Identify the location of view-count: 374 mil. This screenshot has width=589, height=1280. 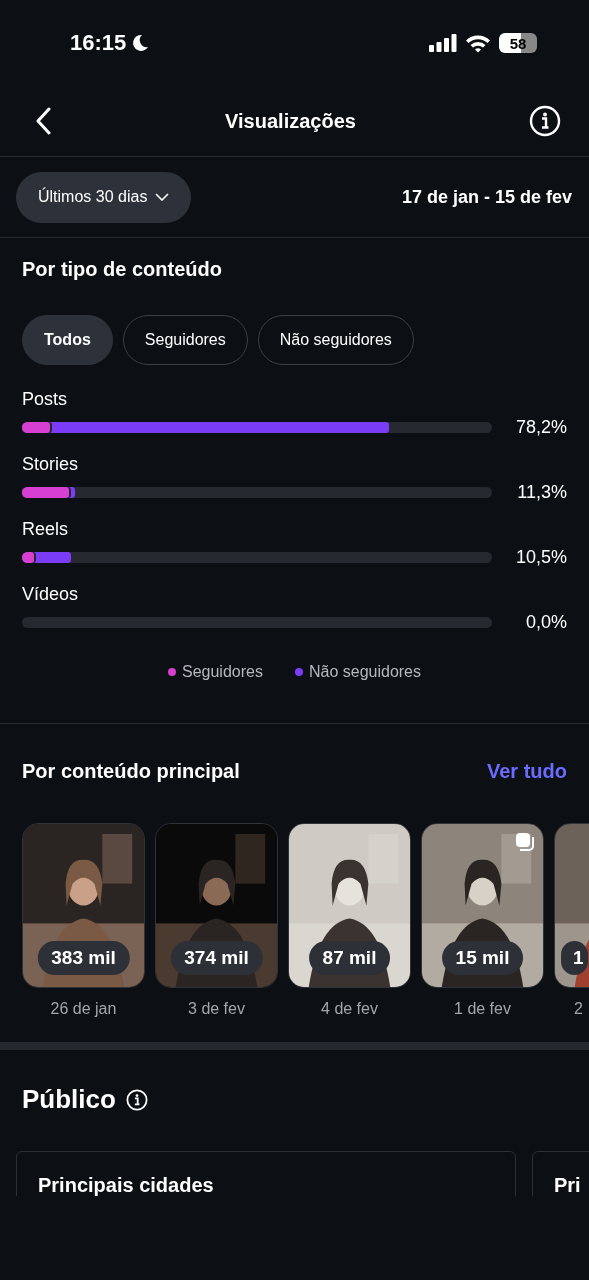
(216, 958).